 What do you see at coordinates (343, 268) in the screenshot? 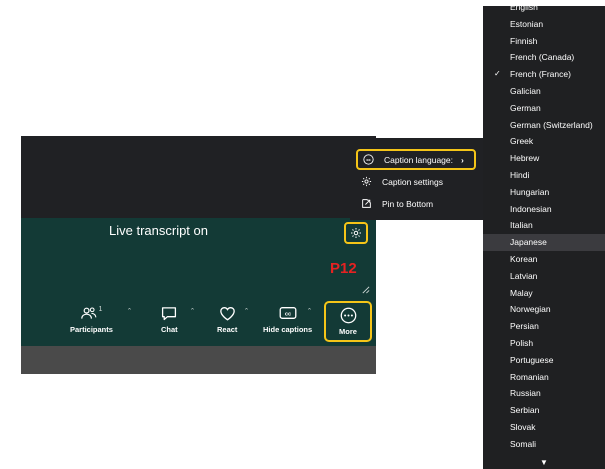
I see `annotation-label: P12` at bounding box center [343, 268].